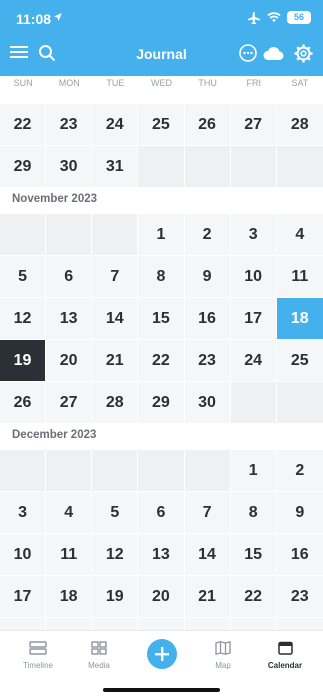 This screenshot has height=700, width=323. Describe the element at coordinates (99, 655) in the screenshot. I see `tab-media: Media` at that location.